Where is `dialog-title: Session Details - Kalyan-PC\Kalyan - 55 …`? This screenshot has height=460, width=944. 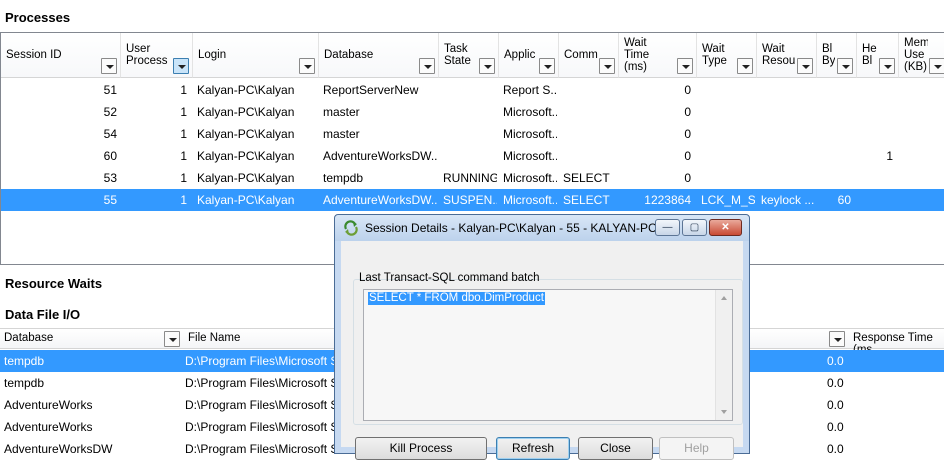 dialog-title: Session Details - Kalyan-PC\Kalyan - 55 … is located at coordinates (511, 228).